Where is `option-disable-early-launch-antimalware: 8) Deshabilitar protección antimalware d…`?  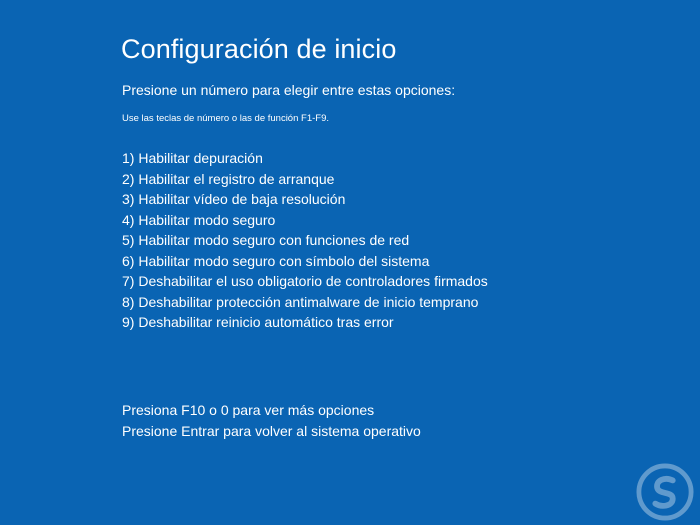 option-disable-early-launch-antimalware: 8) Deshabilitar protección antimalware d… is located at coordinates (305, 302).